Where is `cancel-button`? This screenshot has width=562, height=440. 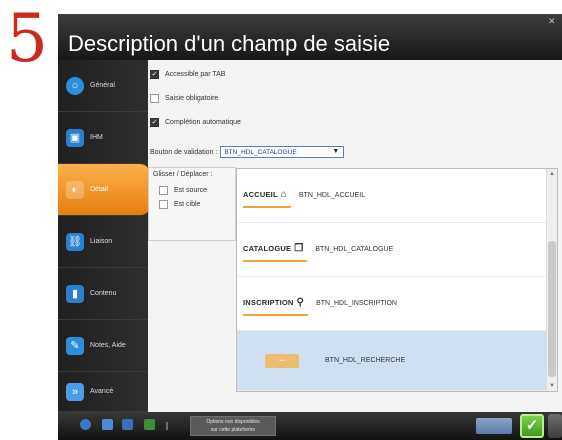 cancel-button is located at coordinates (555, 426).